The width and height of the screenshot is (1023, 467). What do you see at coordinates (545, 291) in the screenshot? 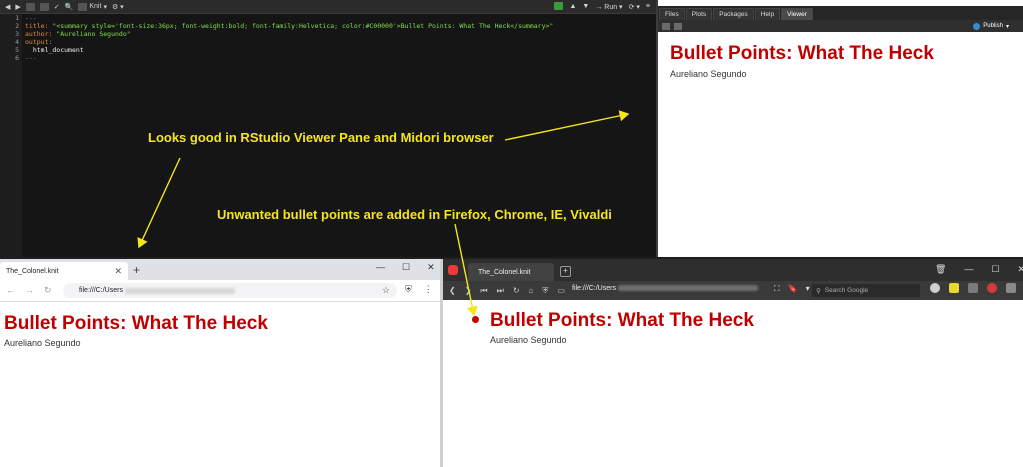
I see `shield-icon: ⛨` at bounding box center [545, 291].